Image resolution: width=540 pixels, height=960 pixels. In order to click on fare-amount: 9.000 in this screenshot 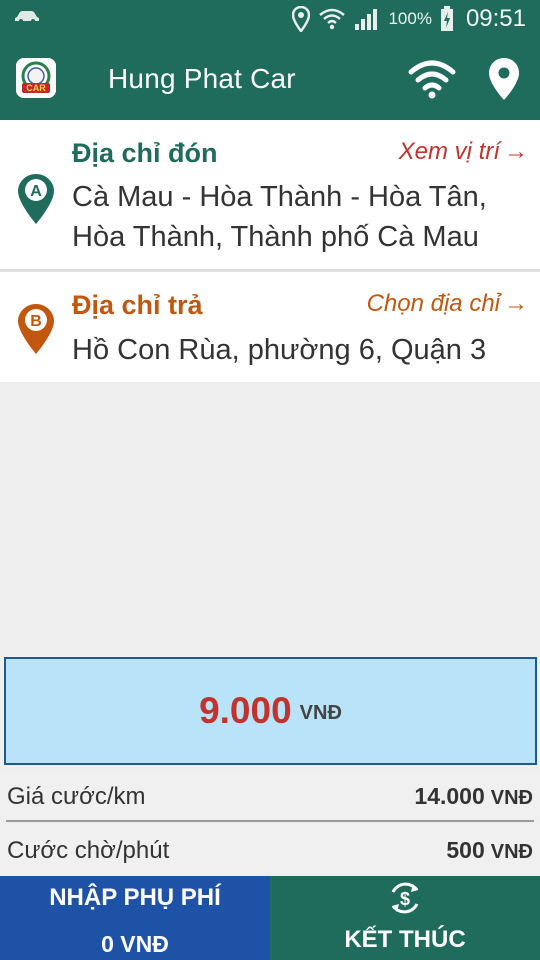, I will do `click(245, 710)`.